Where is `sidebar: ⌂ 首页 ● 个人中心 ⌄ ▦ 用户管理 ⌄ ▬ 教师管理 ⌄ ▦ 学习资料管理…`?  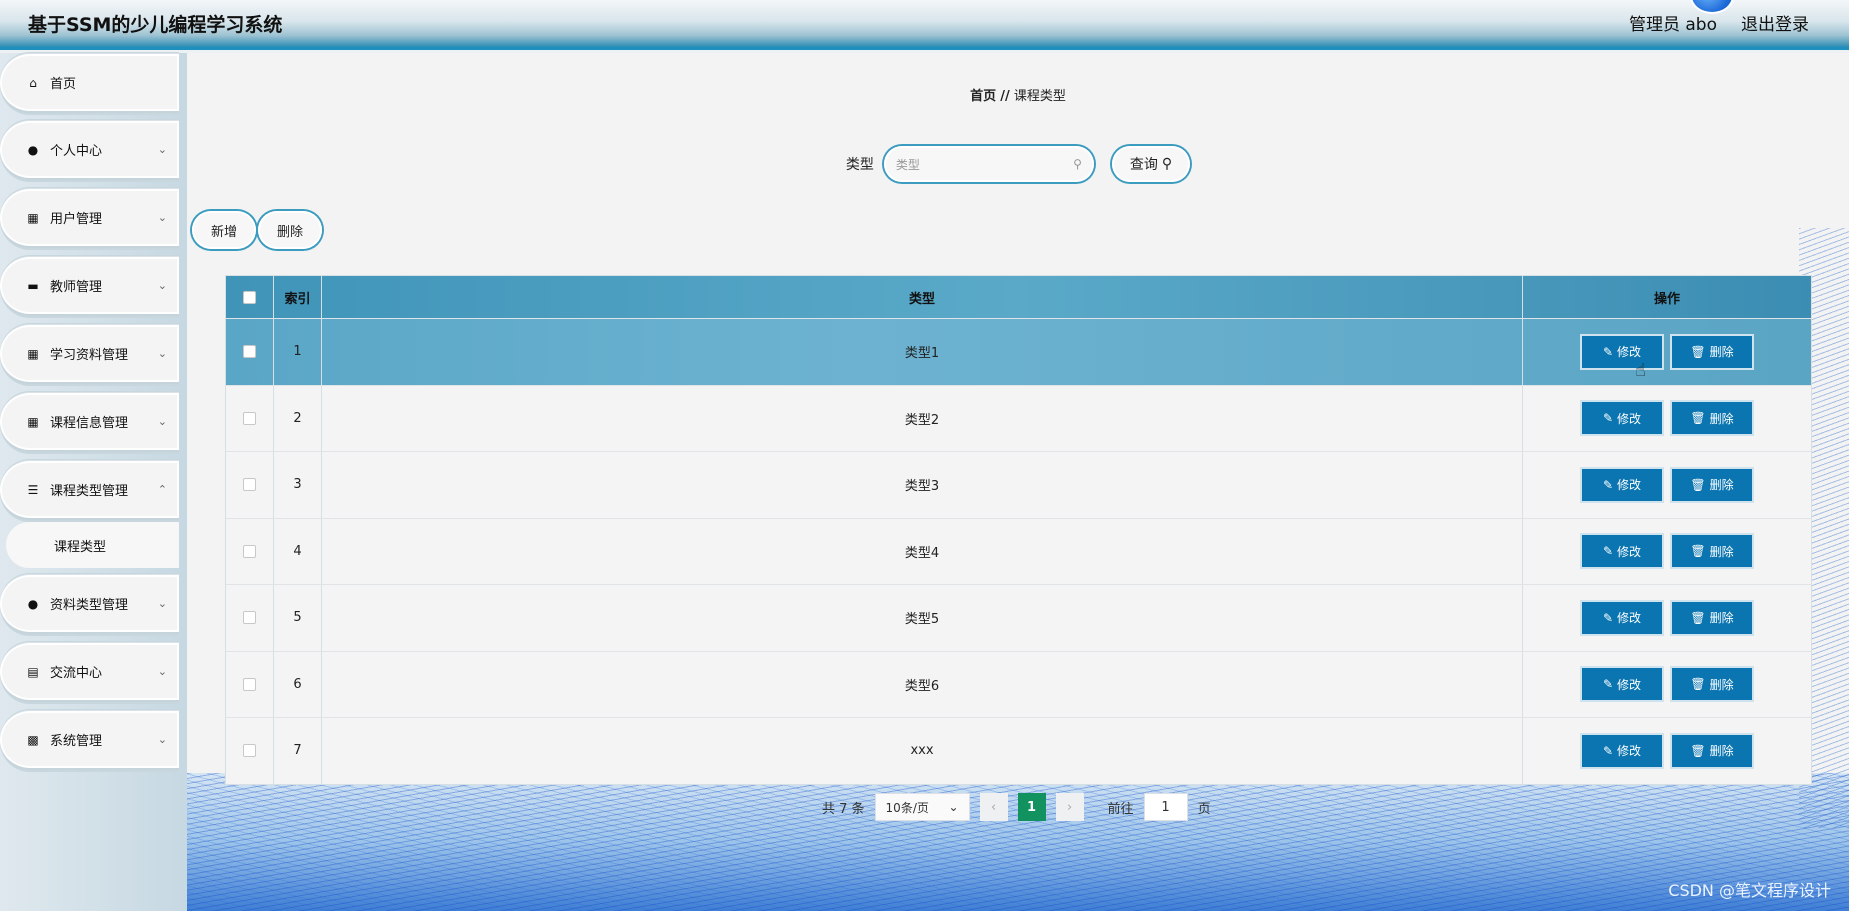
sidebar: ⌂ 首页 ● 个人中心 ⌄ ▦ 用户管理 ⌄ ▬ 教师管理 ⌄ ▦ 学习资料管理… is located at coordinates (93, 482).